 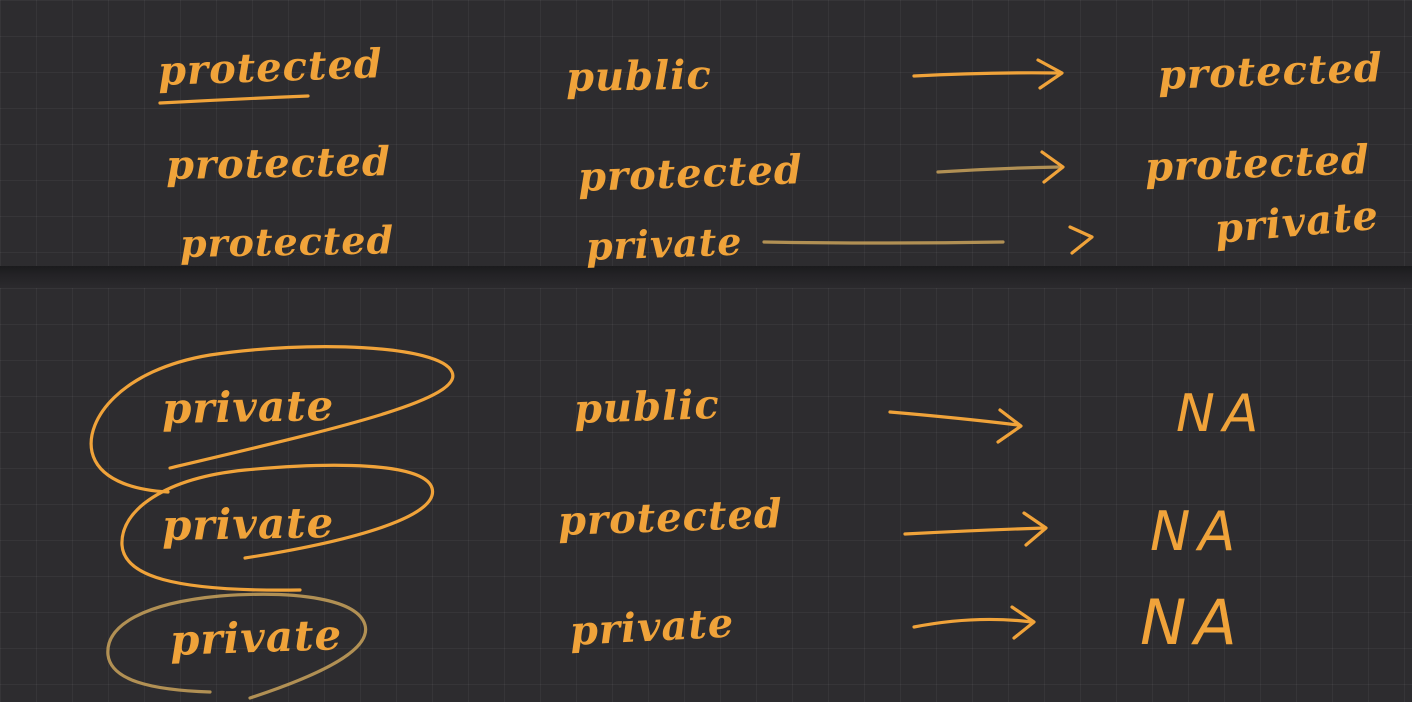 I want to click on underline-stroke, so click(x=234, y=99).